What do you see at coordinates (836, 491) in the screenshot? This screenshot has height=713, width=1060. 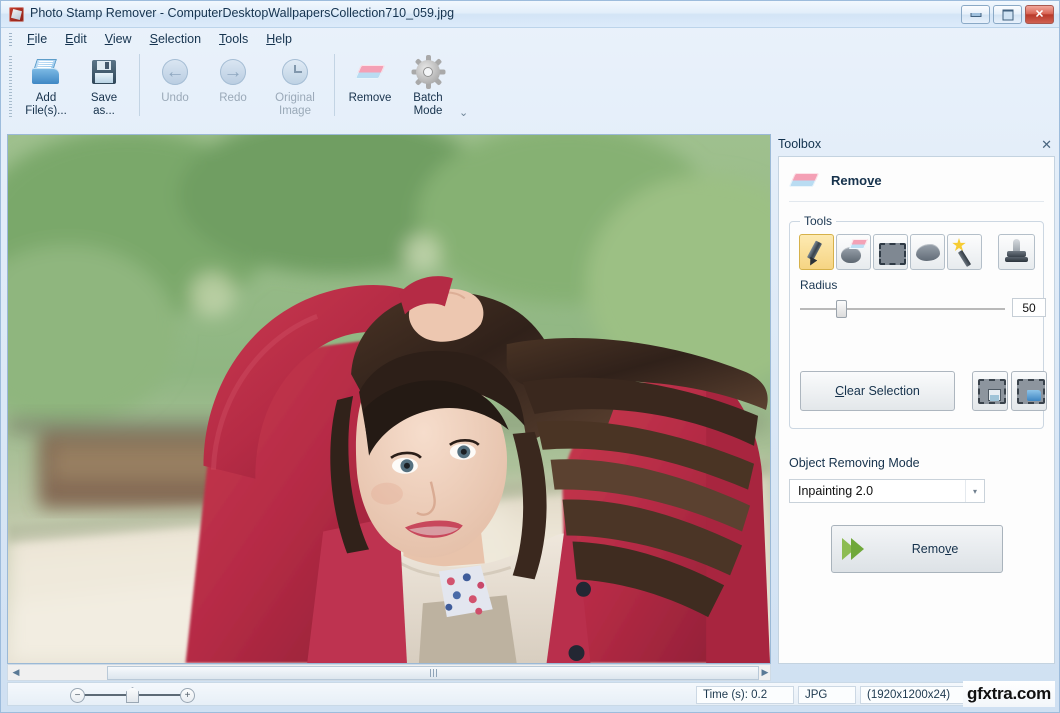 I see `object-removing-mode-value: Inpainting 2.0` at bounding box center [836, 491].